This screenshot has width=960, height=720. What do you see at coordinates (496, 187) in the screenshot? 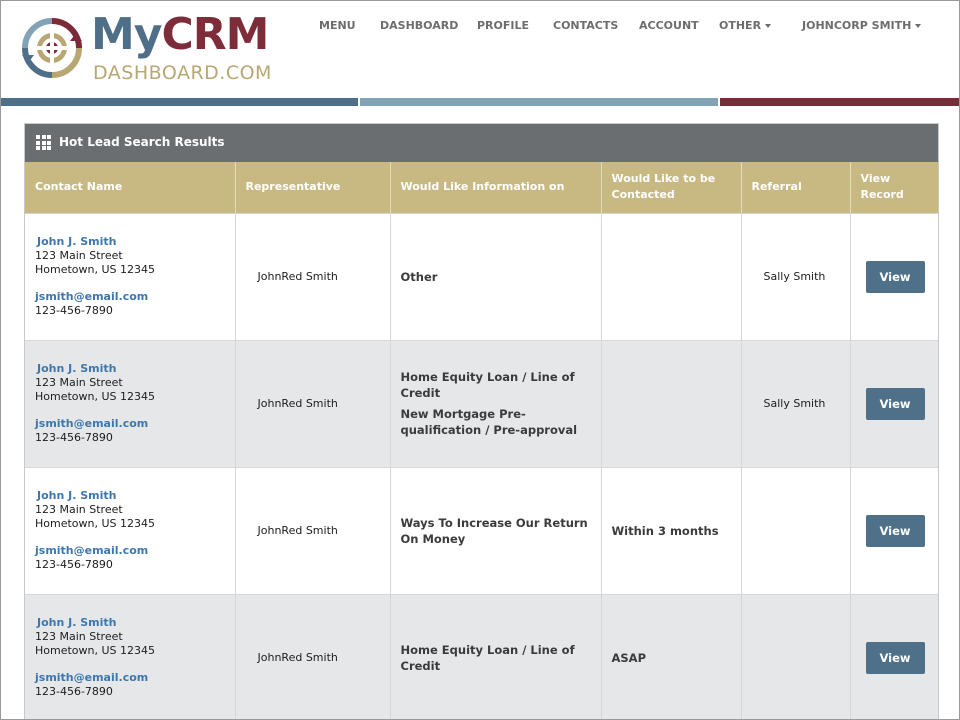
I see `column-header-information: Would Like Information on` at bounding box center [496, 187].